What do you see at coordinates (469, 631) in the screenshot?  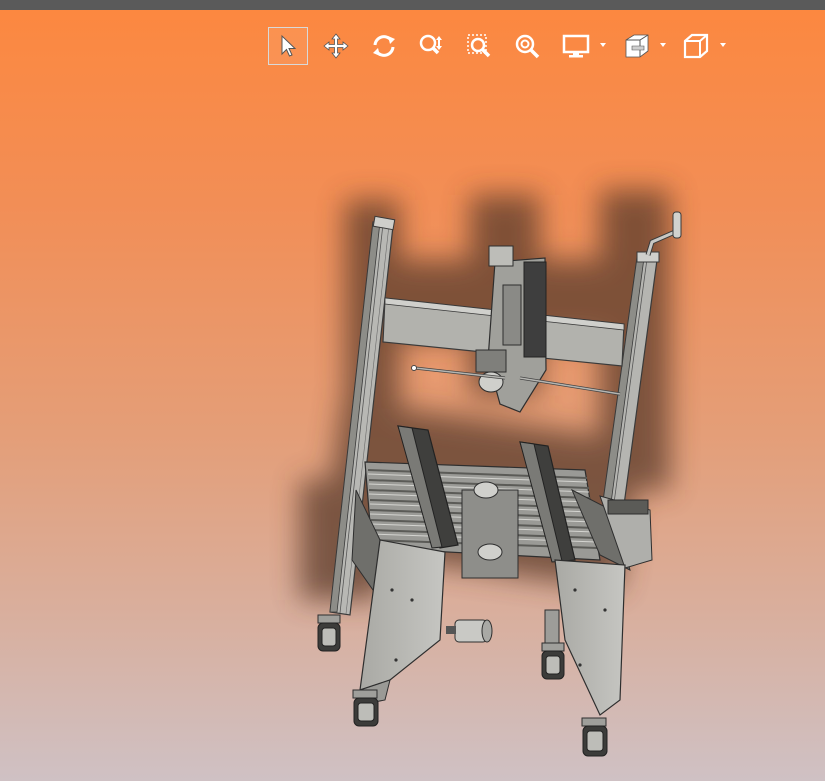 I see `bottom-motor` at bounding box center [469, 631].